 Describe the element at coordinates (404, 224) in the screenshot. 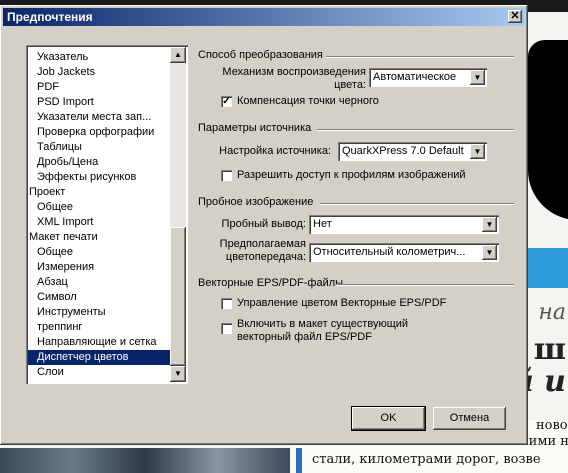

I see `proof-output-select: Нет ▼` at that location.